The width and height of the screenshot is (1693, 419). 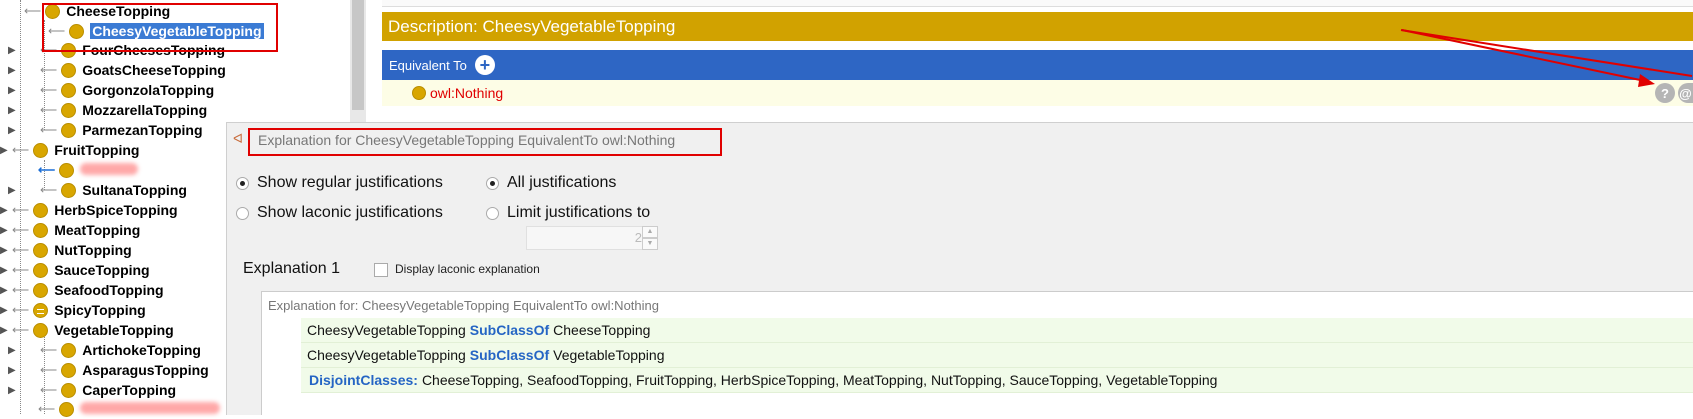 What do you see at coordinates (428, 65) in the screenshot?
I see `equivalent-to-label: Equivalent To` at bounding box center [428, 65].